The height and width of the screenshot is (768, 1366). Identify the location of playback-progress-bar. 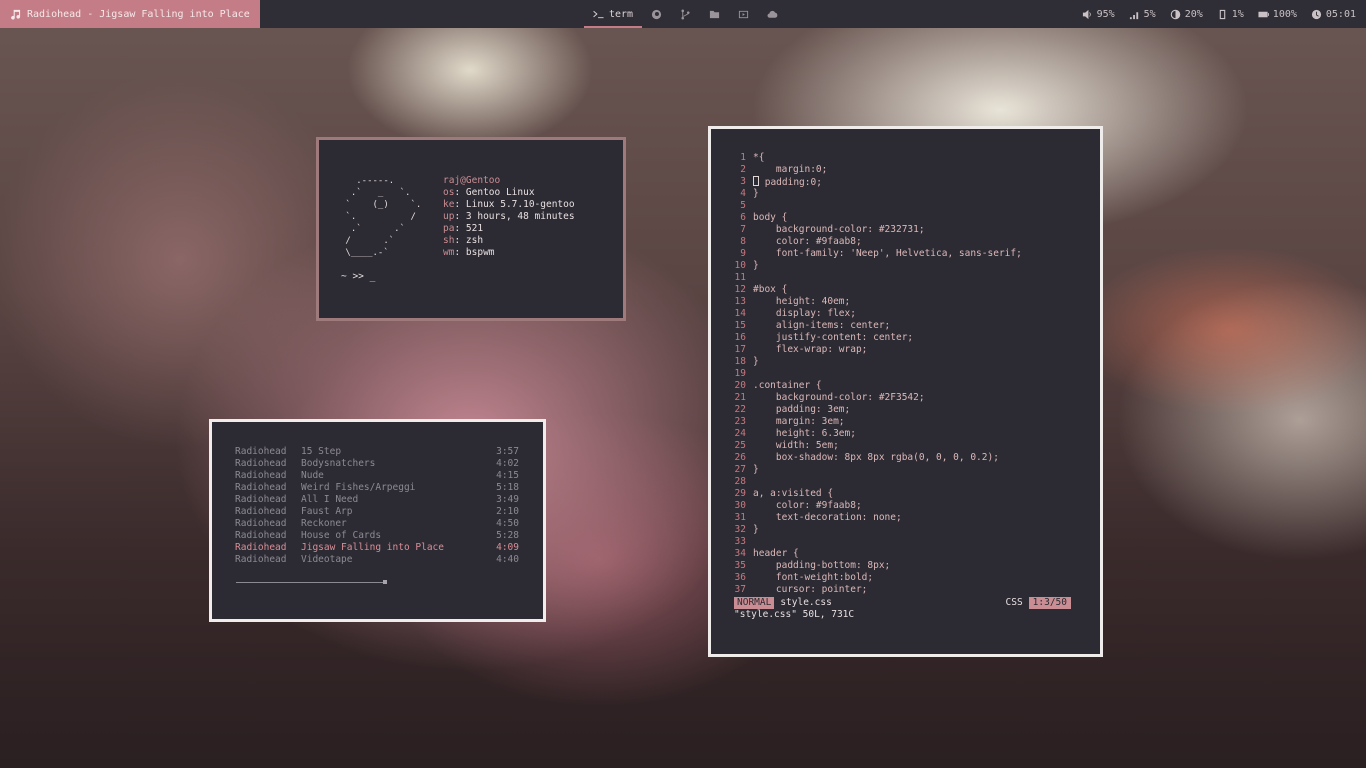
(311, 582).